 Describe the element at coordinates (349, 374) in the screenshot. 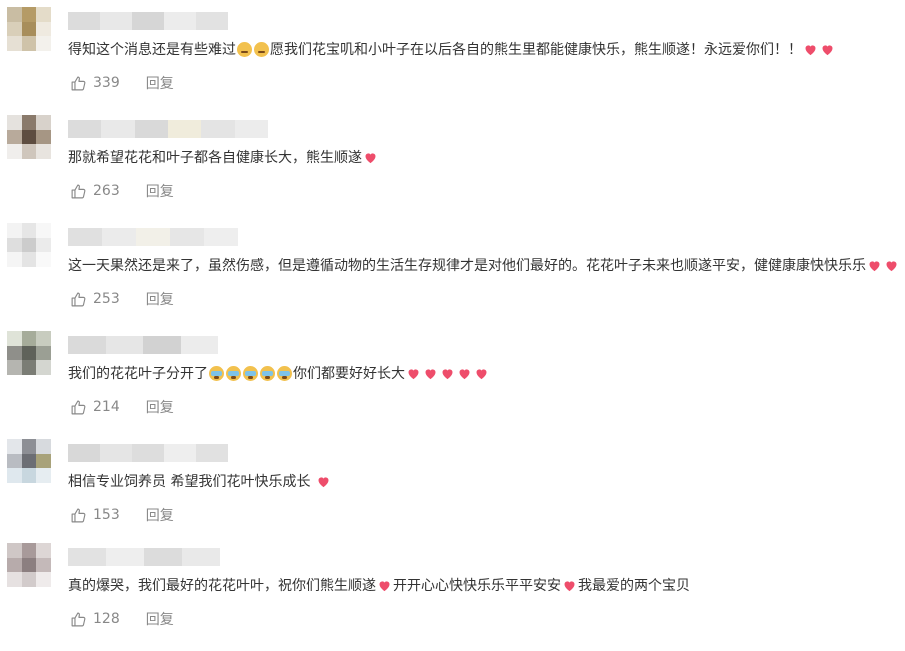

I see `comment-text-segment: 你们都要好好长大` at that location.